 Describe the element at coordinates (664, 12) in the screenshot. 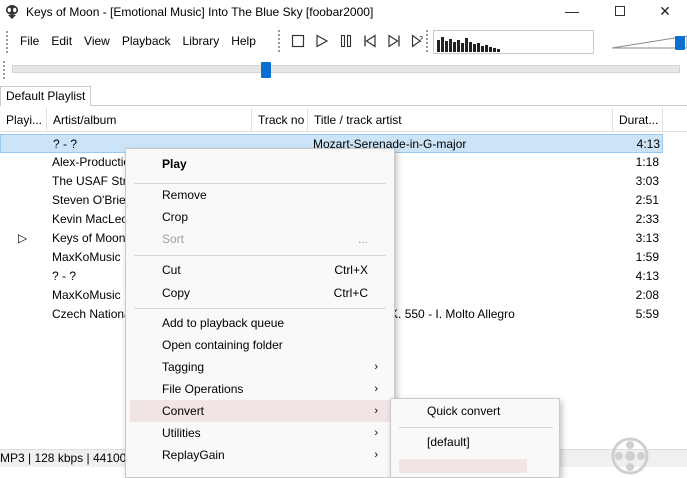

I see `close-button: ✕` at that location.